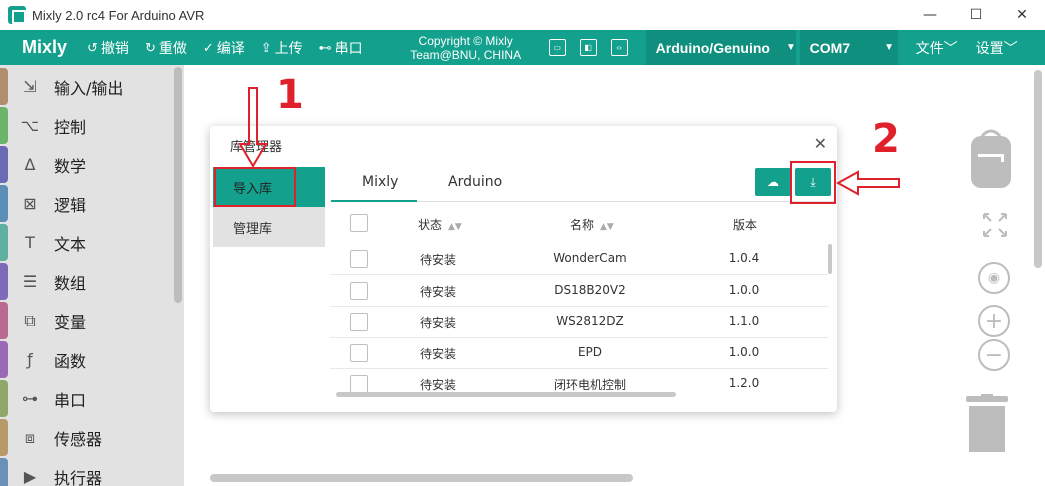 This screenshot has width=1045, height=486. Describe the element at coordinates (588, 47) in the screenshot. I see `split-view-icon: ◧` at that location.